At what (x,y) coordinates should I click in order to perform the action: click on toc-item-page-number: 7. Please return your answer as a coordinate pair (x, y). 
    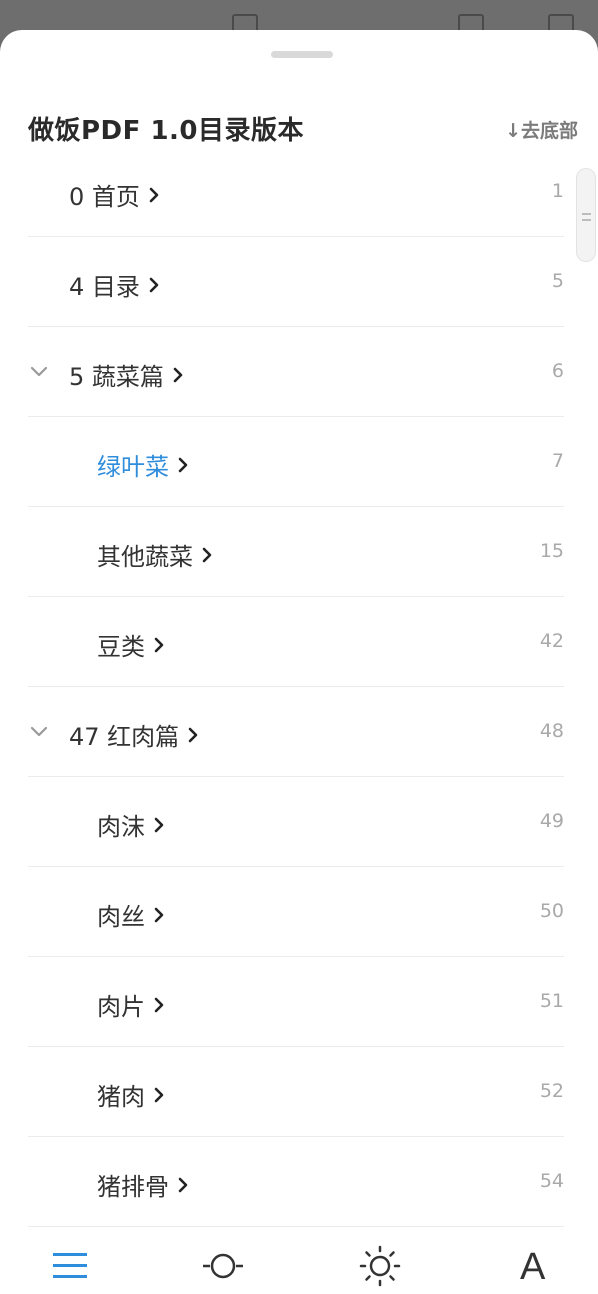
    Looking at the image, I should click on (557, 461).